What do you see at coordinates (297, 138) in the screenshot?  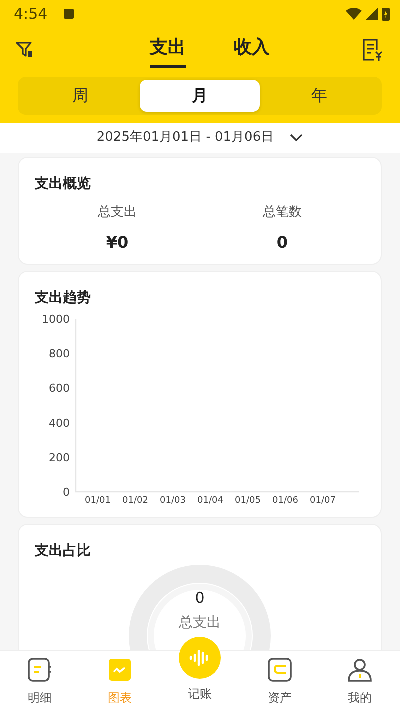 I see `chevron-down-icon` at bounding box center [297, 138].